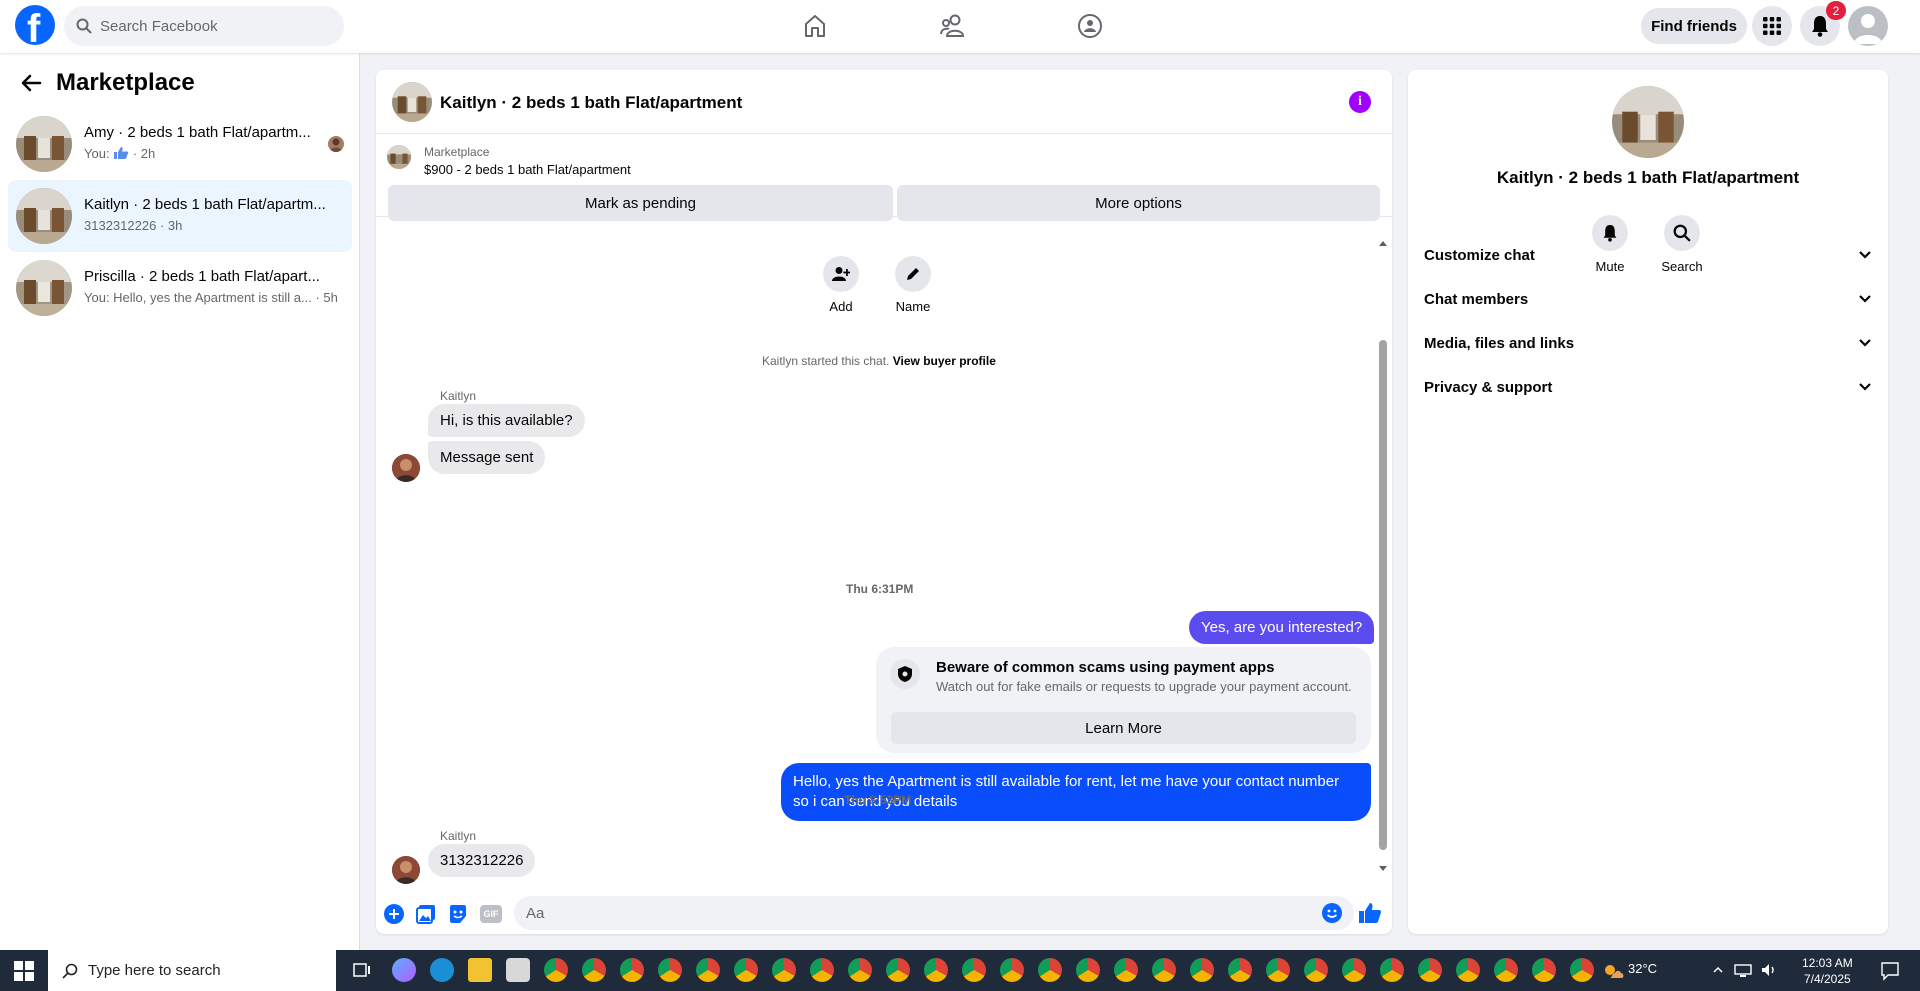  Describe the element at coordinates (878, 800) in the screenshot. I see `timestamp: Thu 8:53PM` at that location.